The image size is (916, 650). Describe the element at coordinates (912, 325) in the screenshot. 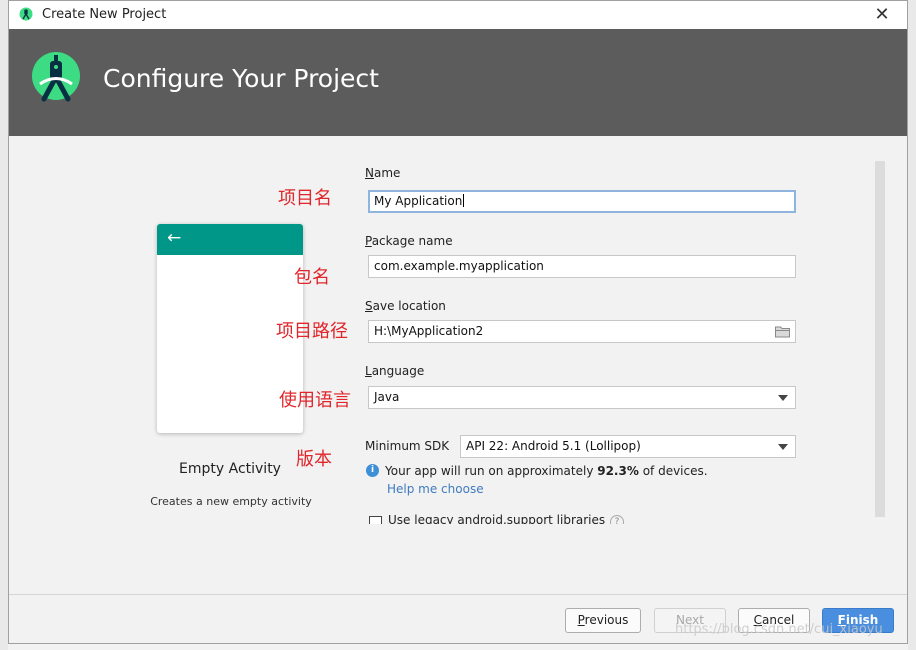

I see `background-window-strip-right` at that location.